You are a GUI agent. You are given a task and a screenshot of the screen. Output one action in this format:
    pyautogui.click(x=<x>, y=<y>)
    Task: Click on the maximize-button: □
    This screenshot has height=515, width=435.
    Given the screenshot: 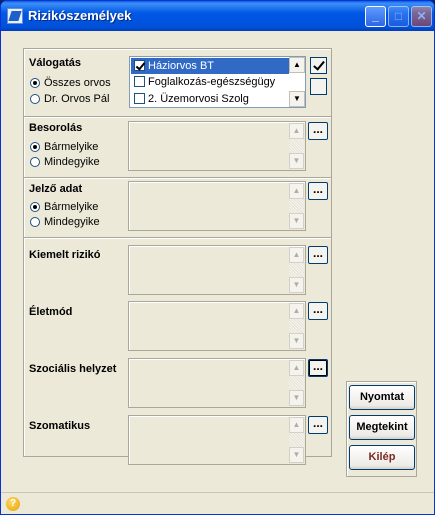 What is the action you would take?
    pyautogui.click(x=398, y=16)
    